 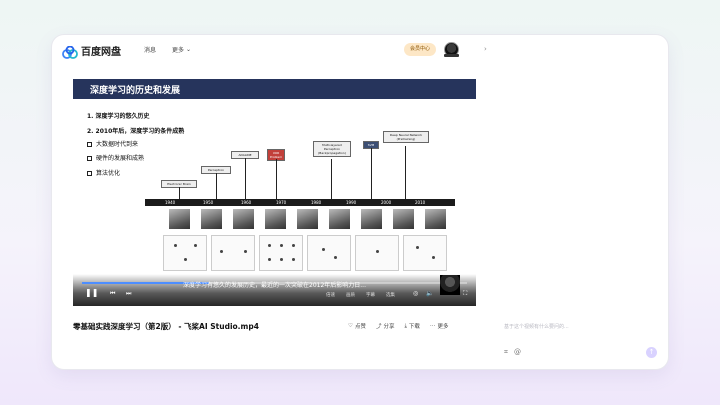 What do you see at coordinates (350, 295) in the screenshot?
I see `quality-button: 画质` at bounding box center [350, 295].